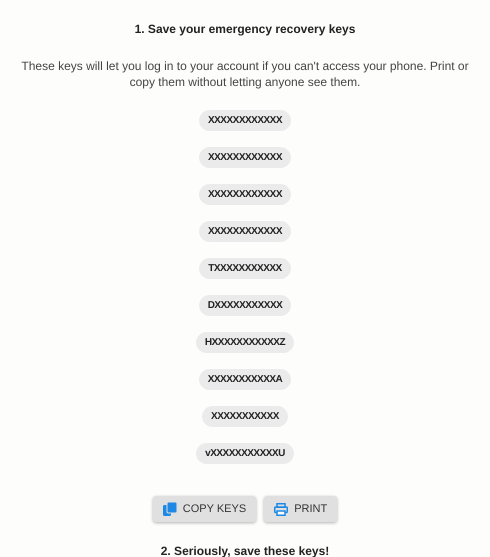 The height and width of the screenshot is (557, 490). Describe the element at coordinates (245, 74) in the screenshot. I see `description-text: These keys will let you log in to your account if you can't access your phone. Print or copy them without letting anyone see them.` at that location.